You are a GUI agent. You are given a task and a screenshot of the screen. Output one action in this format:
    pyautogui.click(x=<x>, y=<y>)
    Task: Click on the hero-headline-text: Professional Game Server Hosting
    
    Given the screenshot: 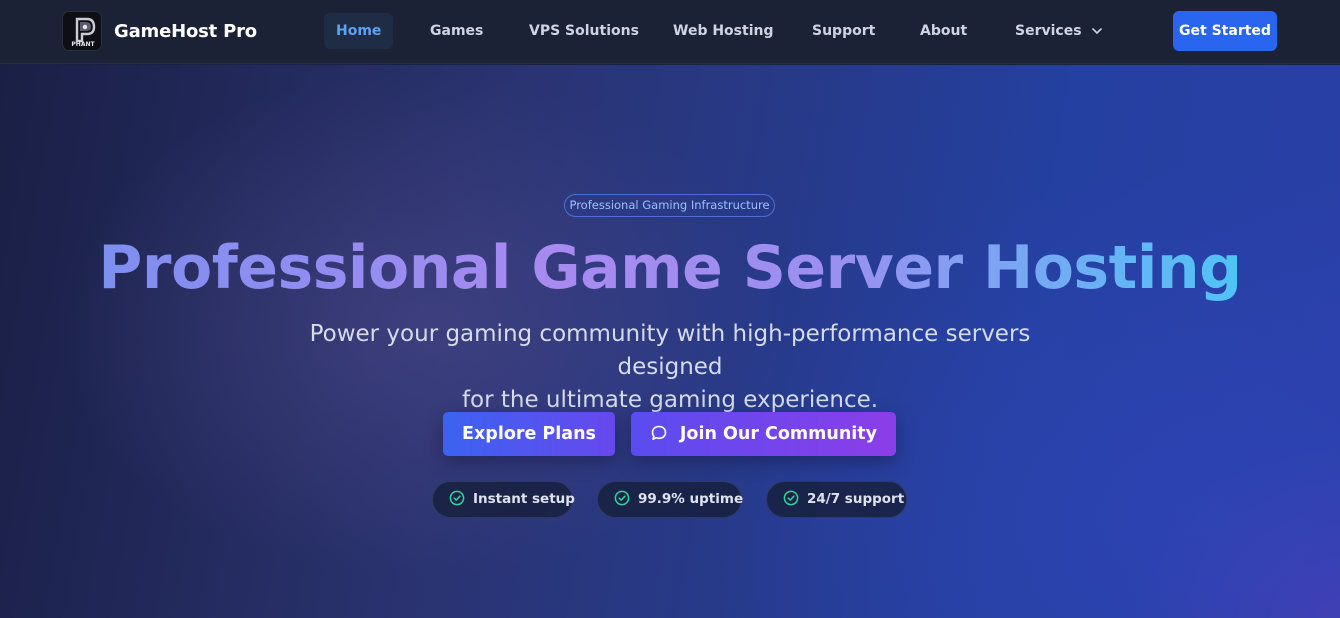 What is the action you would take?
    pyautogui.click(x=670, y=268)
    